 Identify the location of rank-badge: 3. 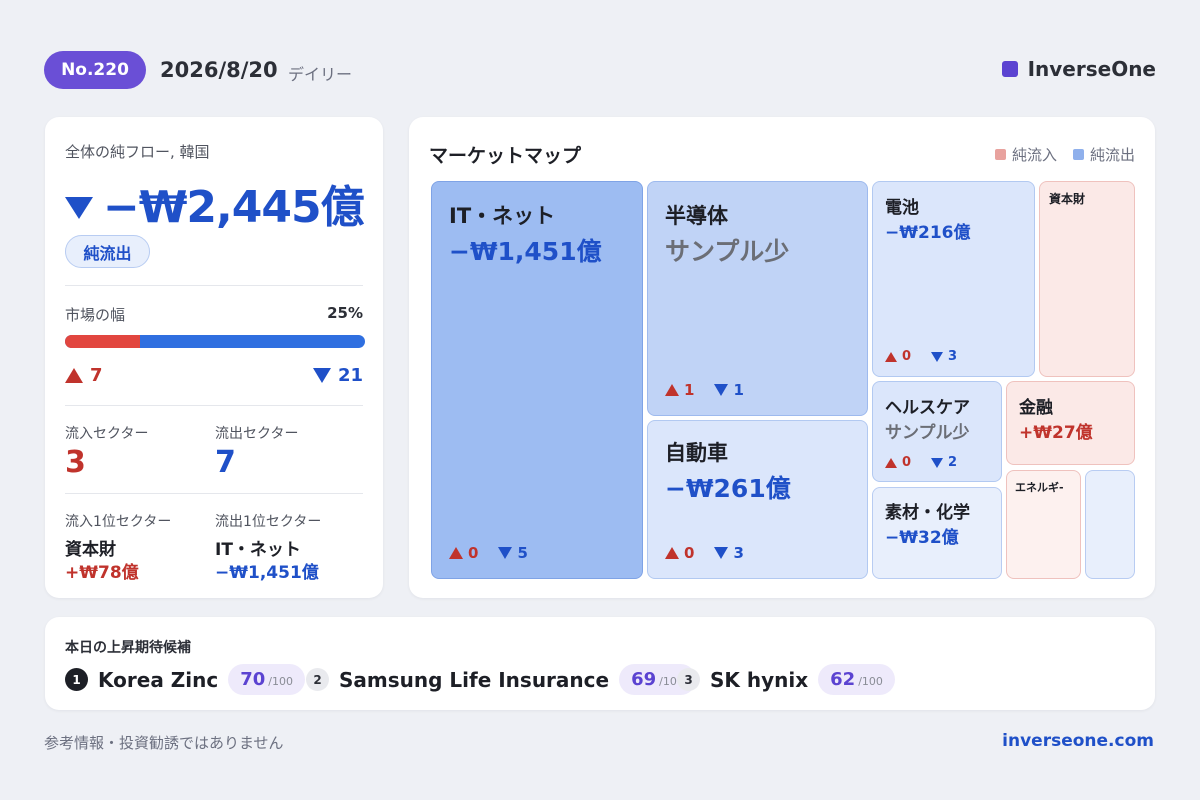
(688, 679).